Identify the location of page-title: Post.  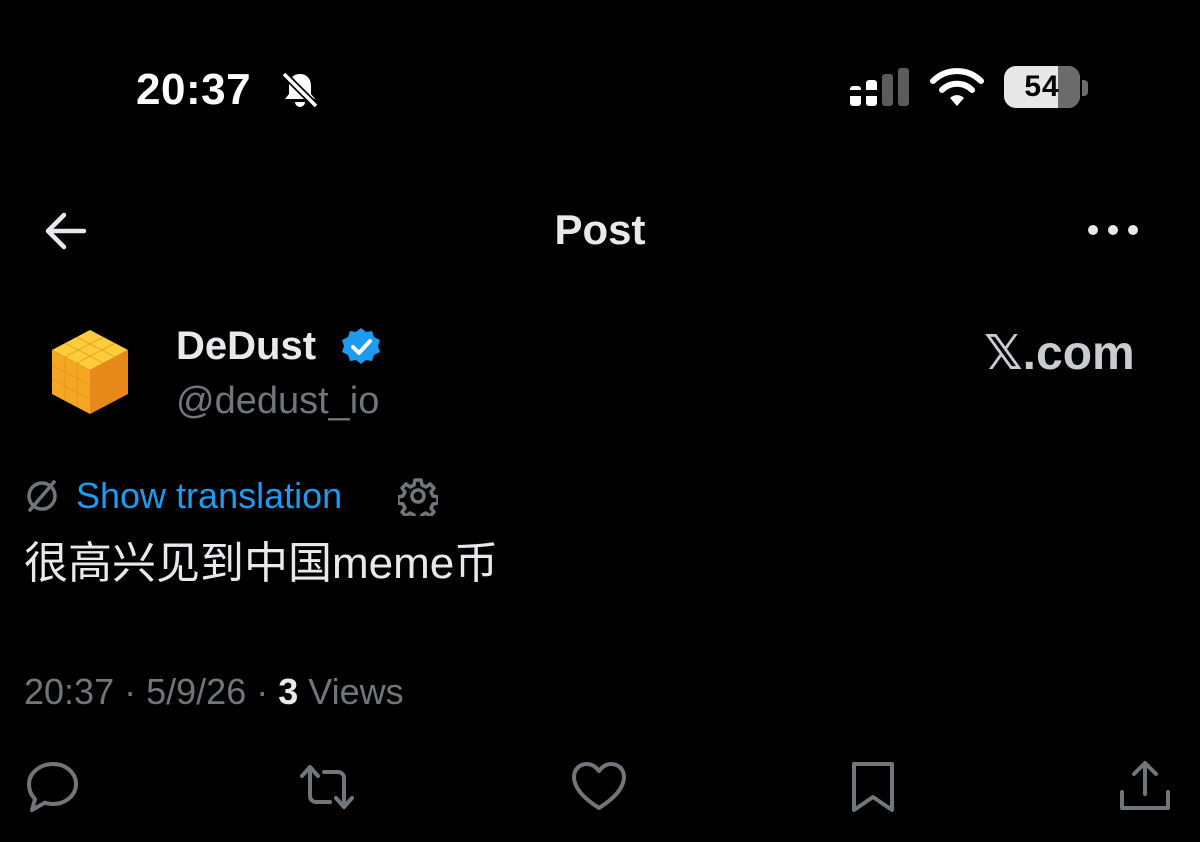
(600, 229).